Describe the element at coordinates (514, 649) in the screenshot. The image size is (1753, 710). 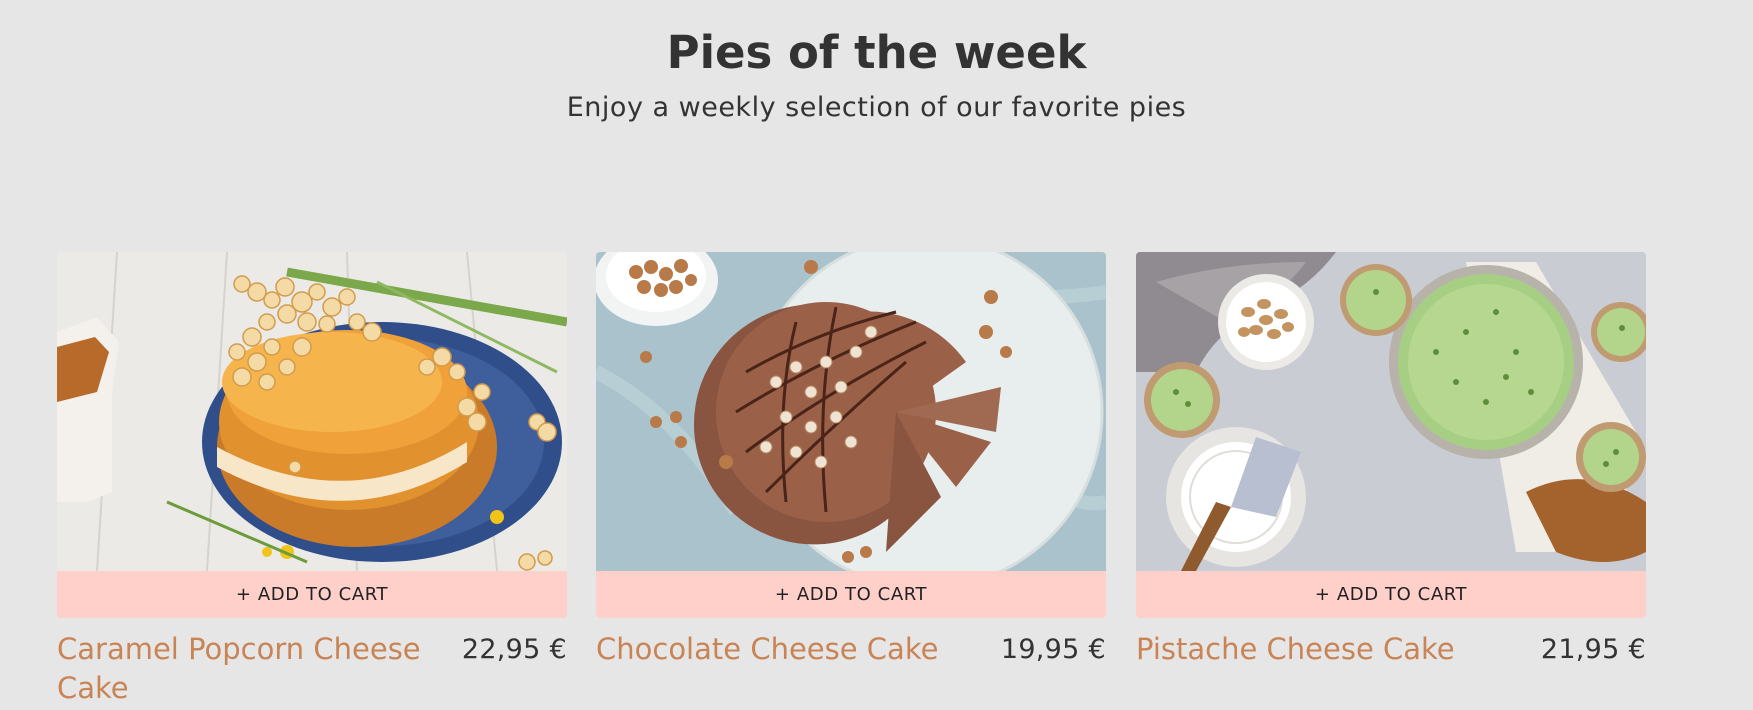
I see `product-price: 22,95 €` at that location.